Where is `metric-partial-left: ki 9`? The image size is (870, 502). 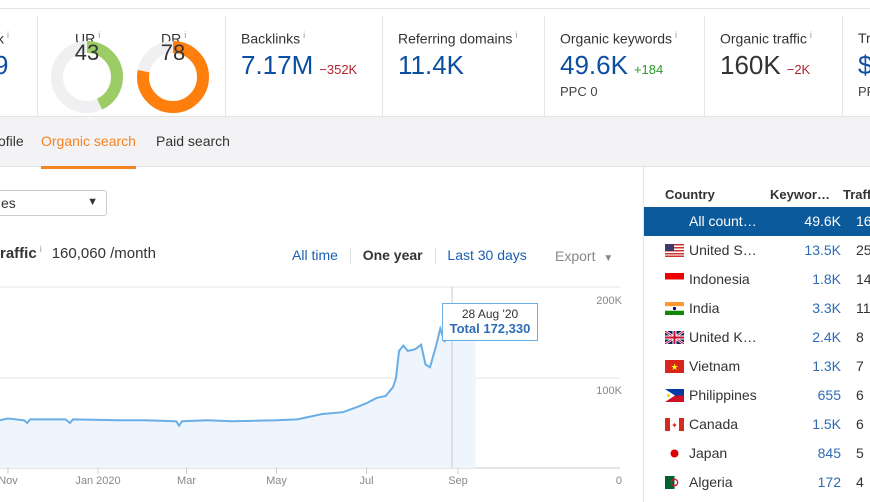
metric-partial-left: ki 9 is located at coordinates (19, 70).